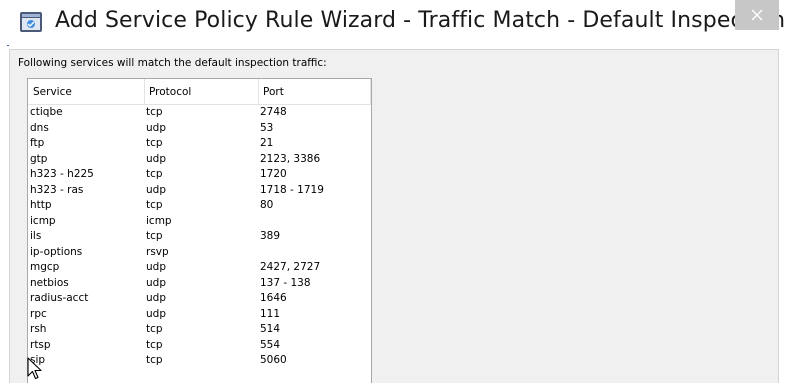  Describe the element at coordinates (290, 267) in the screenshot. I see `port-cell: 2427, 2727` at that location.